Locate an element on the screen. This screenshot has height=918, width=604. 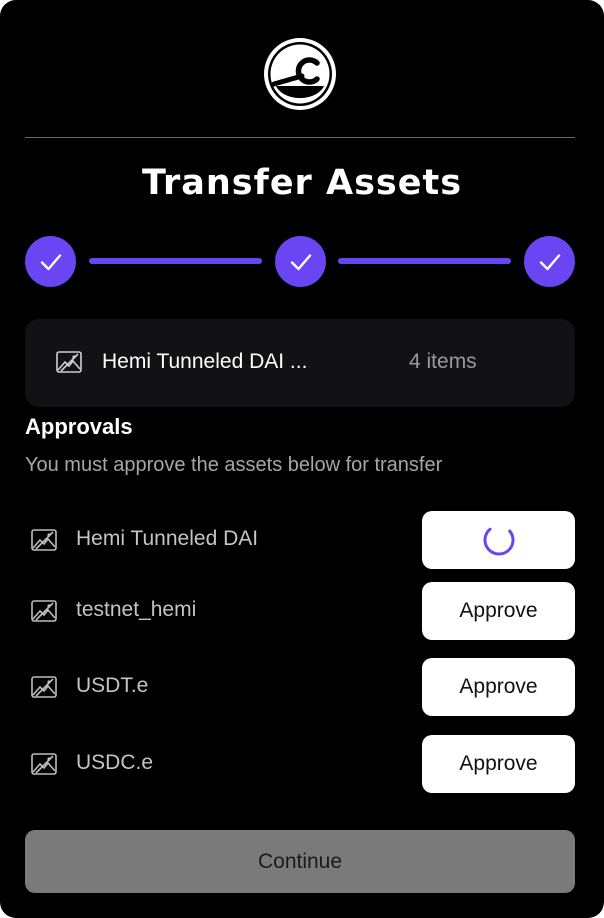
dialog-title: Transfer Assets is located at coordinates (302, 183).